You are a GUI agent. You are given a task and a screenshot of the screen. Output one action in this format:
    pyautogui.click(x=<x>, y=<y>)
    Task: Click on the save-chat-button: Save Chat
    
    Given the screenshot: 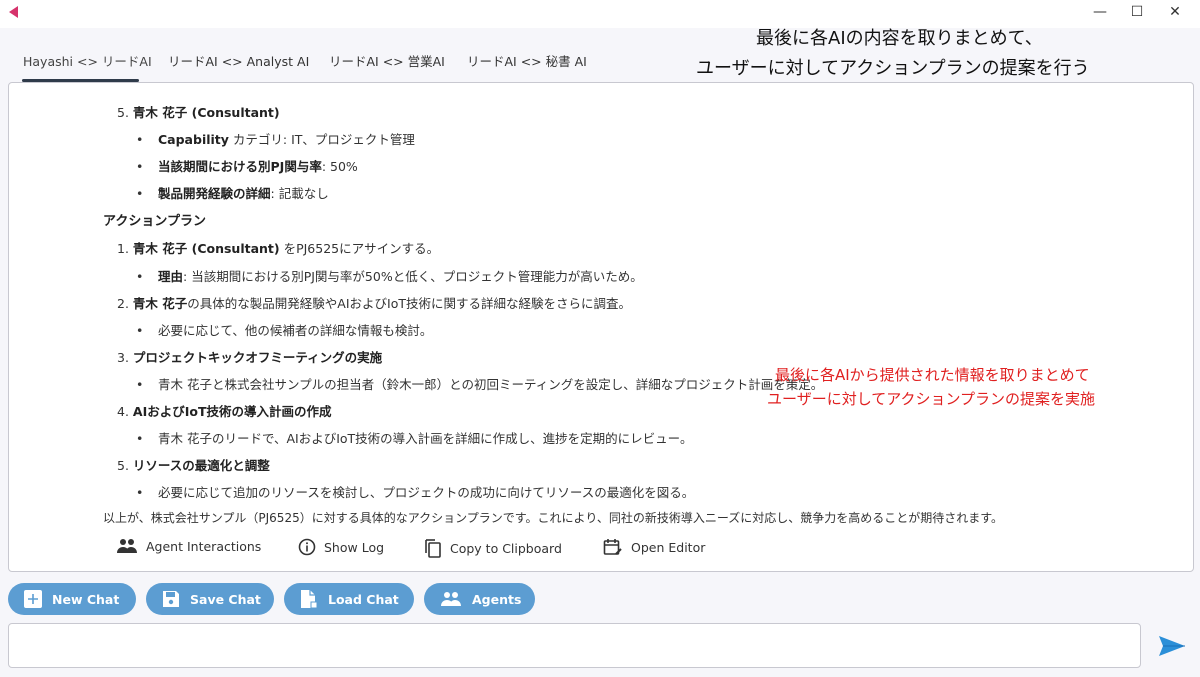 What is the action you would take?
    pyautogui.click(x=210, y=599)
    